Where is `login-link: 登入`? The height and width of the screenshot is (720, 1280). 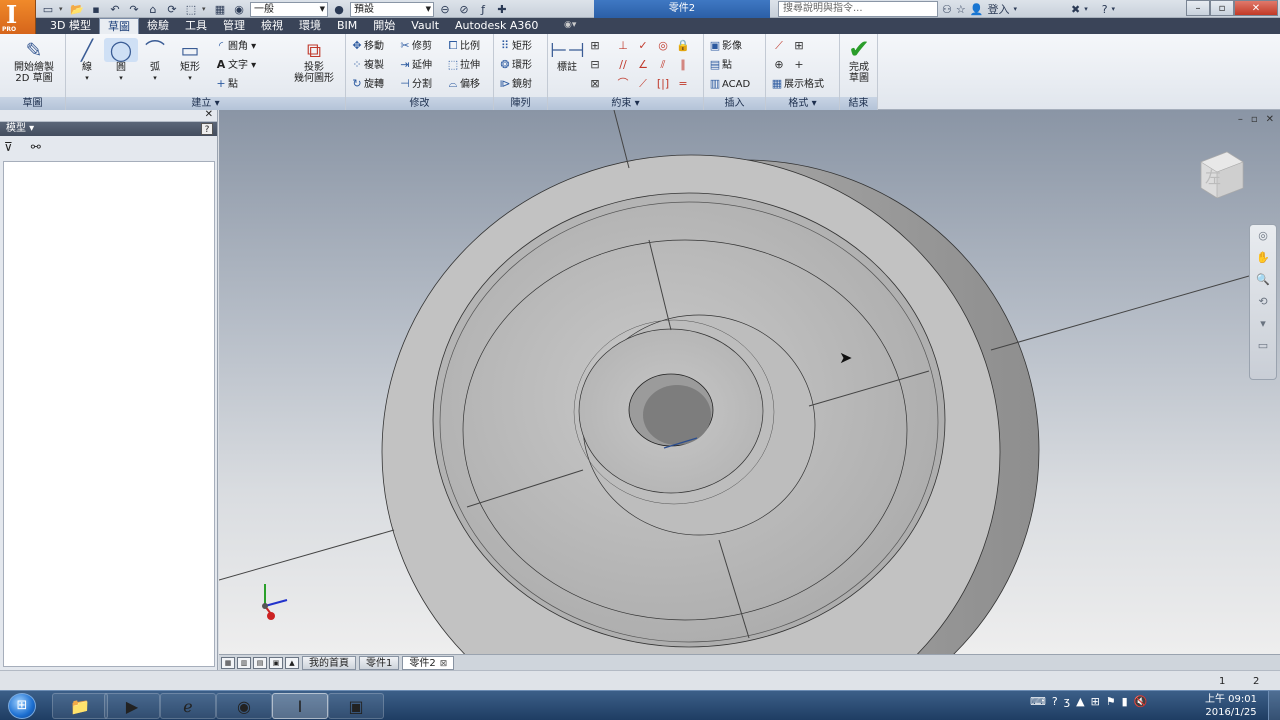
login-link: 登入 is located at coordinates (998, 9).